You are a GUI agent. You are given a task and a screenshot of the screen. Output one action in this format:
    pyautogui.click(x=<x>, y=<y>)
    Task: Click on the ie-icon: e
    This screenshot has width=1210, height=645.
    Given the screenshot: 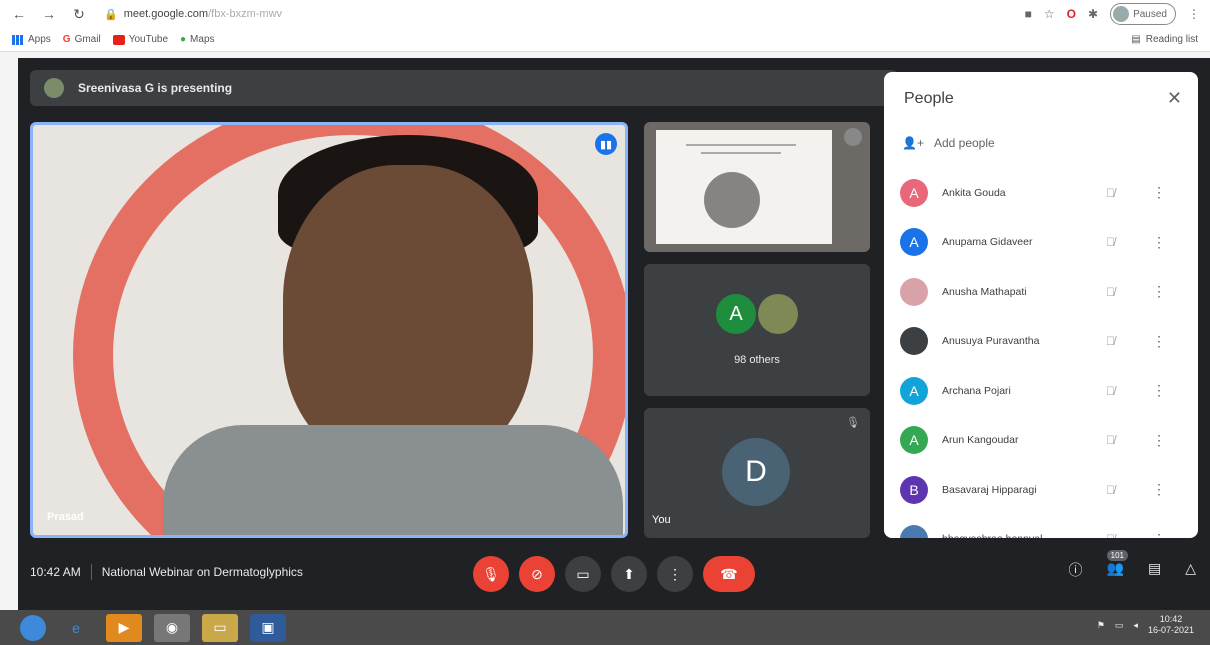 What is the action you would take?
    pyautogui.click(x=76, y=628)
    